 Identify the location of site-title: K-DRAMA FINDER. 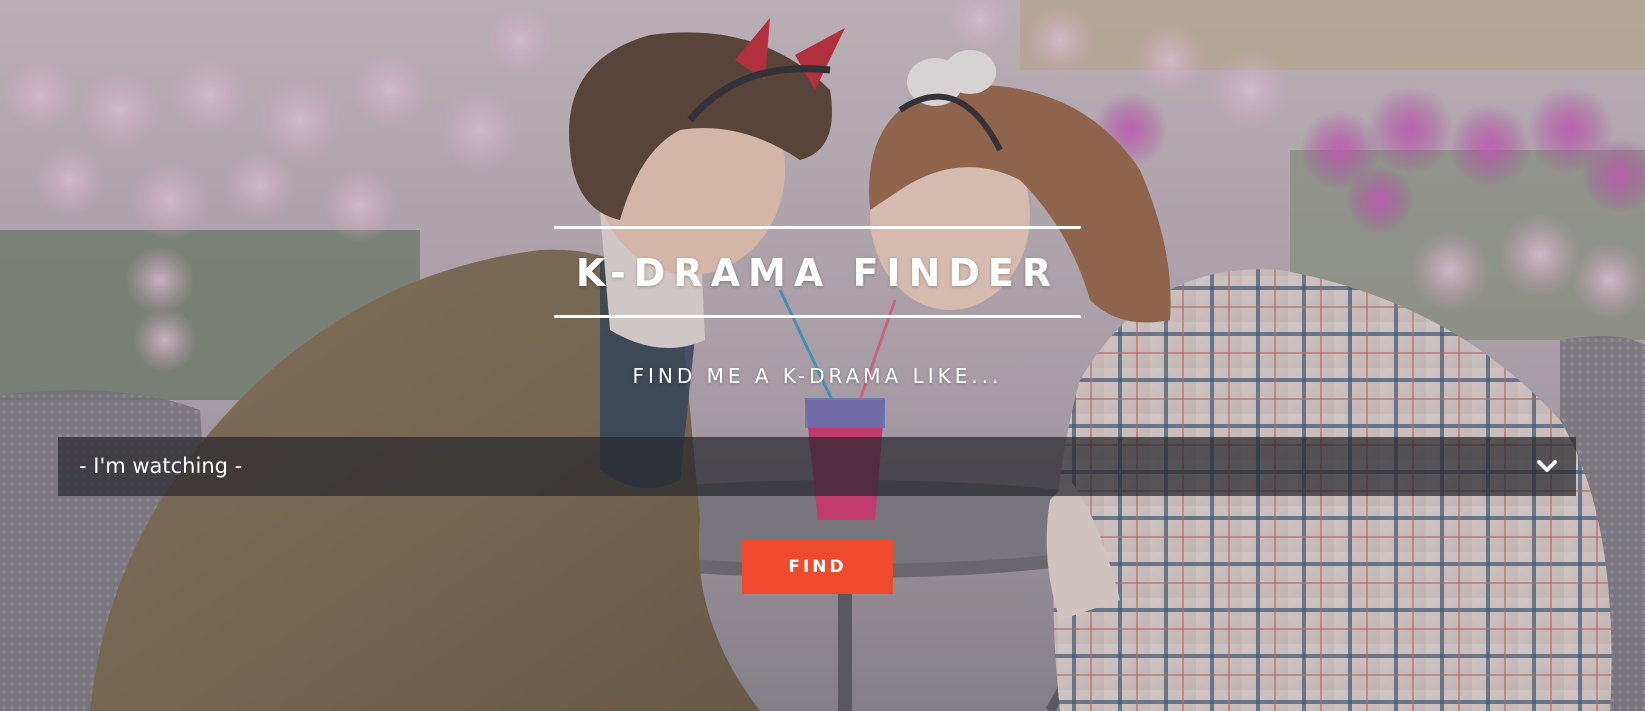
(817, 273).